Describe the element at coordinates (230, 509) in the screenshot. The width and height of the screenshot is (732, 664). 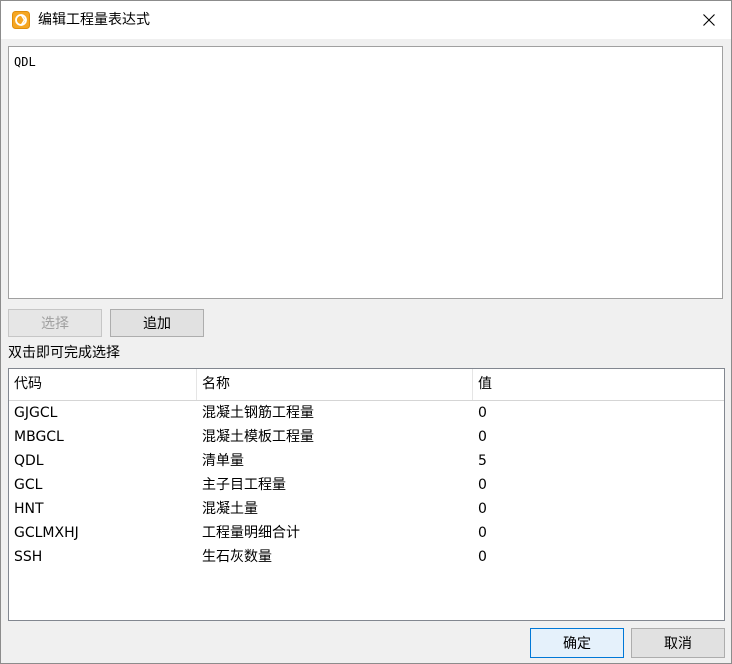
I see `cell-name: 混凝土量` at that location.